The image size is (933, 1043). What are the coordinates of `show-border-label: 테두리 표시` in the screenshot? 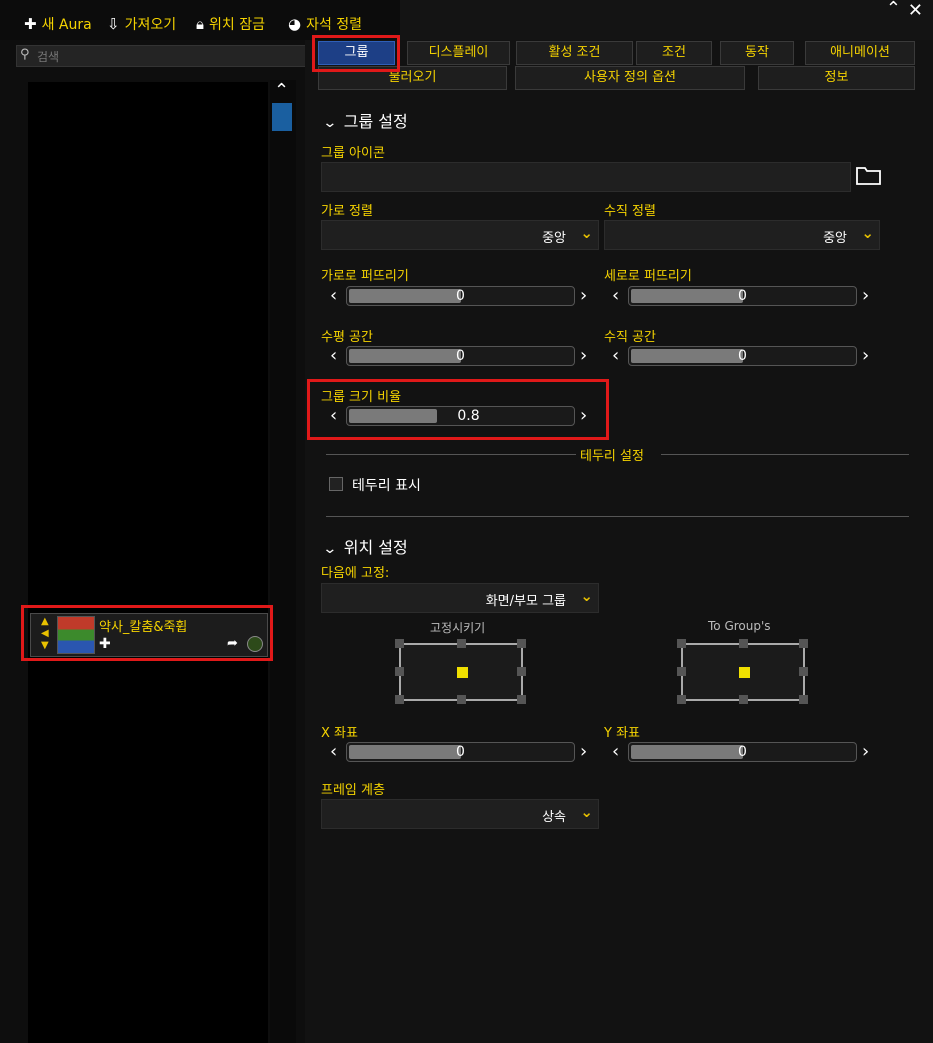 It's located at (386, 486).